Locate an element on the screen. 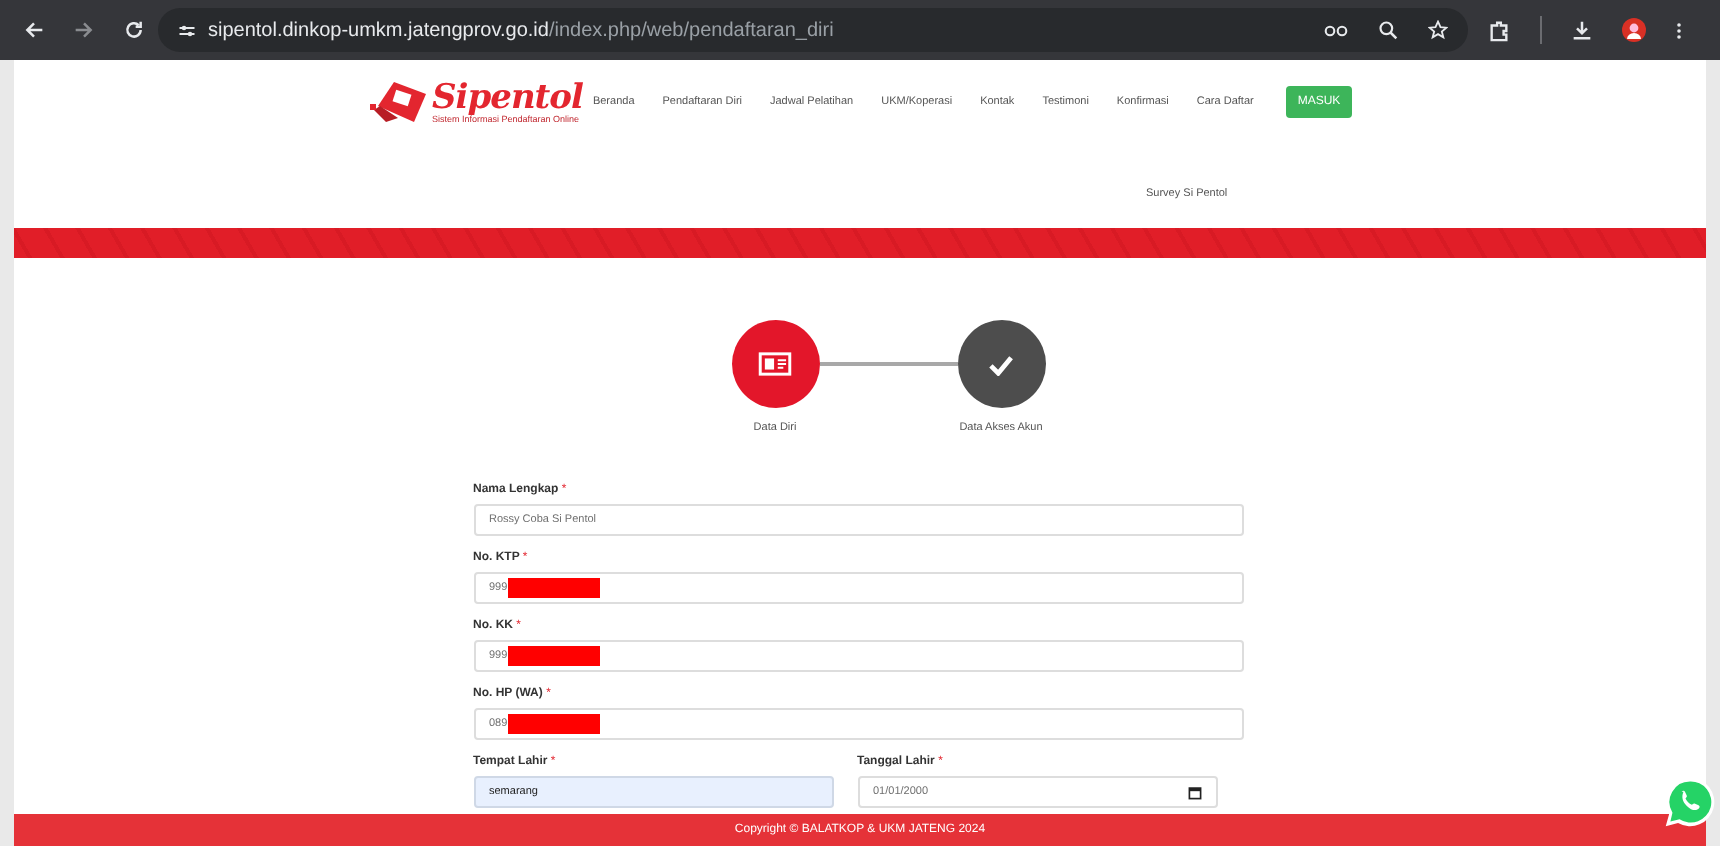 The image size is (1720, 846). forward-icon is located at coordinates (84, 30).